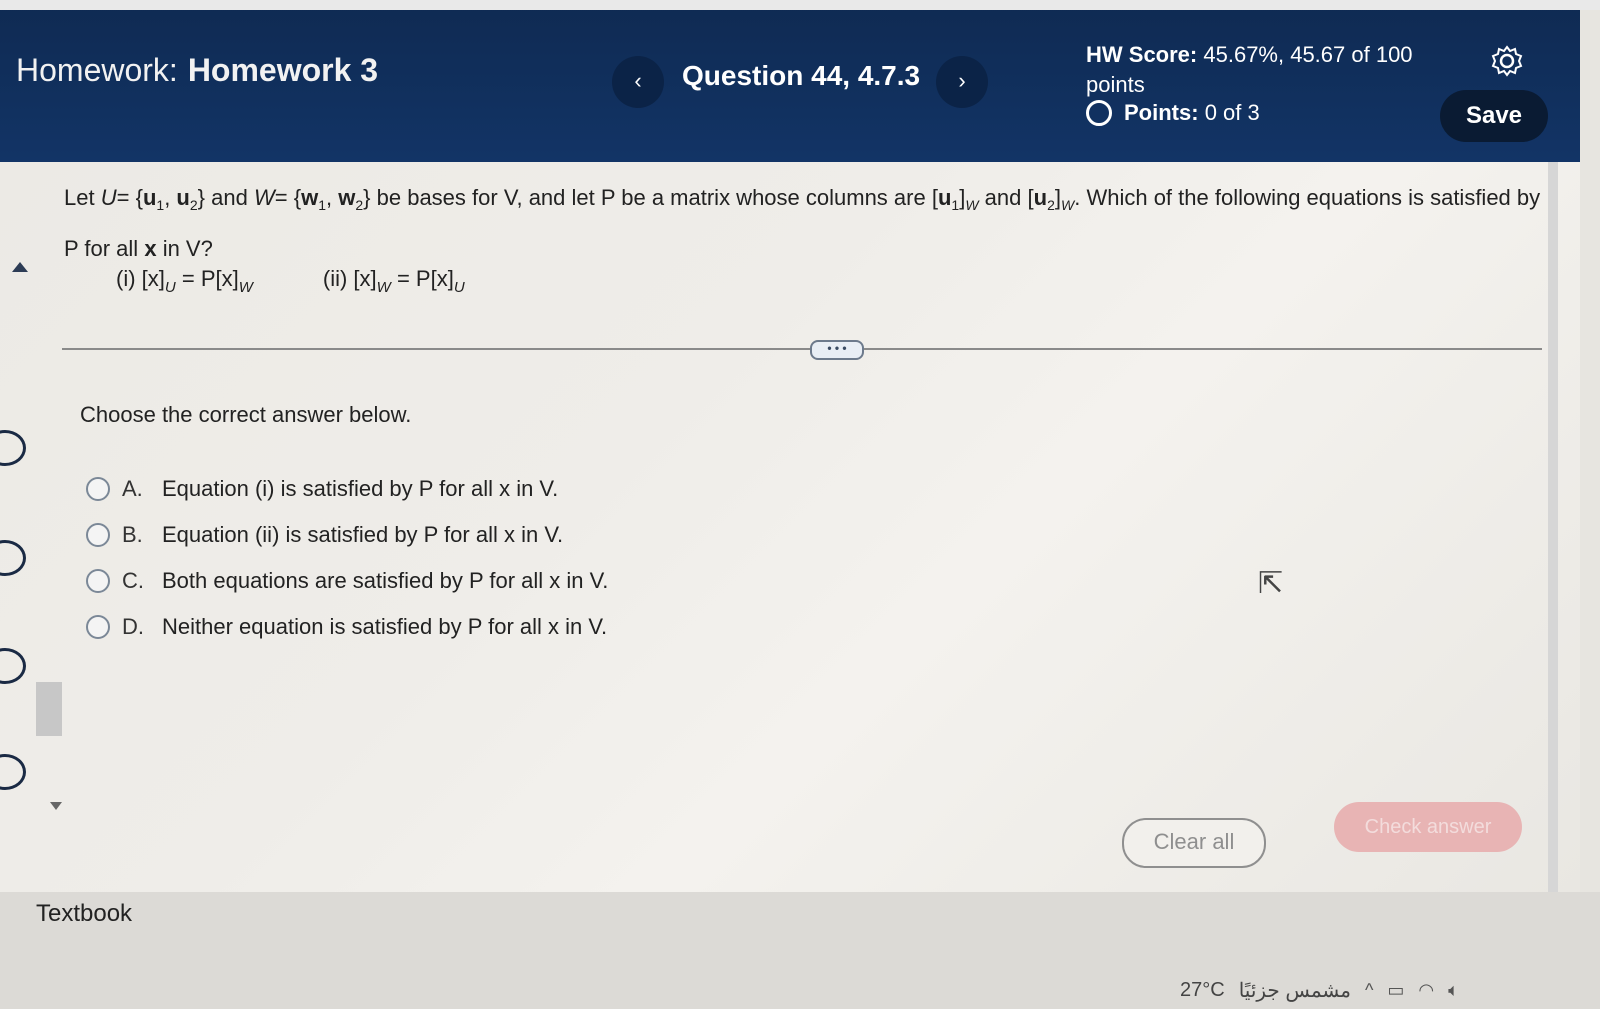  What do you see at coordinates (322, 205) in the screenshot?
I see `q-wsub1: 1` at bounding box center [322, 205].